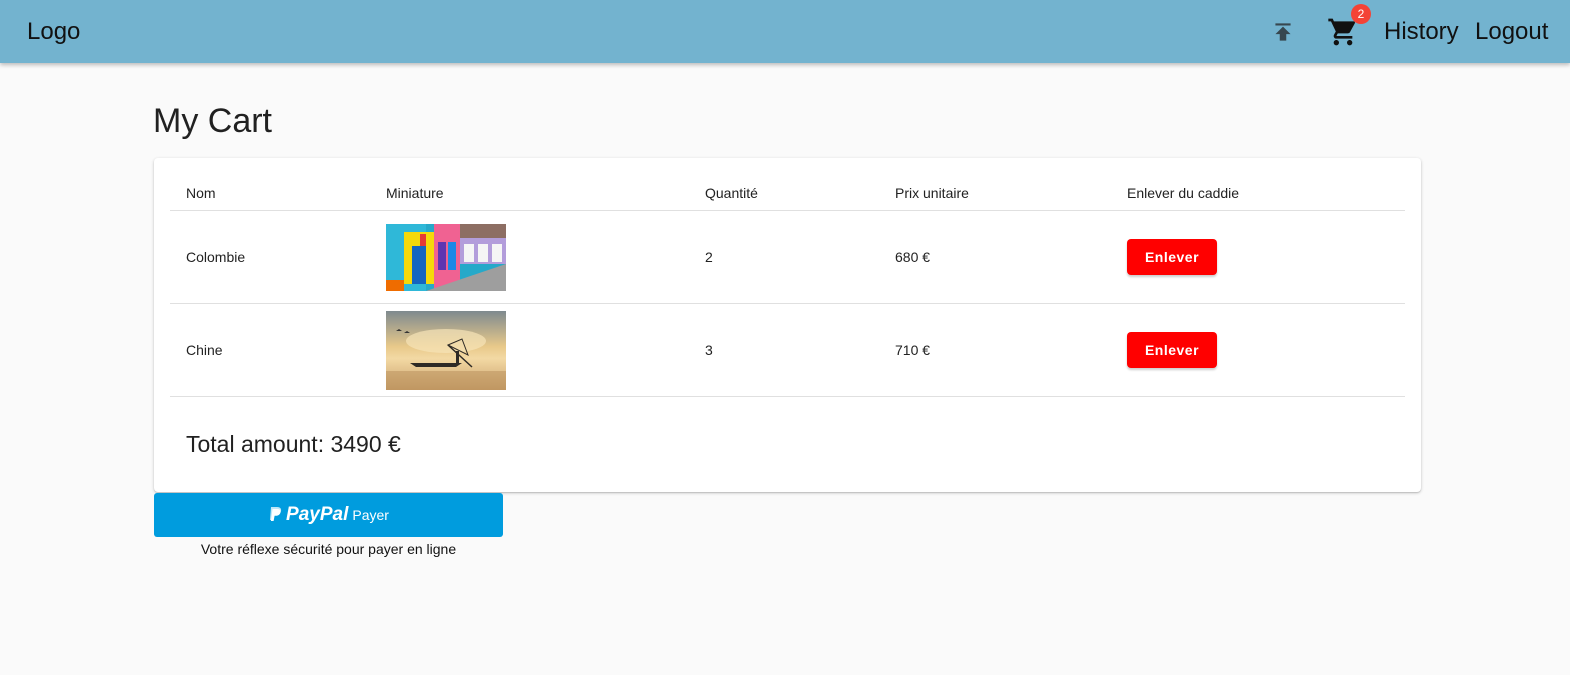  I want to click on paypal-pay-button: PayPal Payer, so click(328, 515).